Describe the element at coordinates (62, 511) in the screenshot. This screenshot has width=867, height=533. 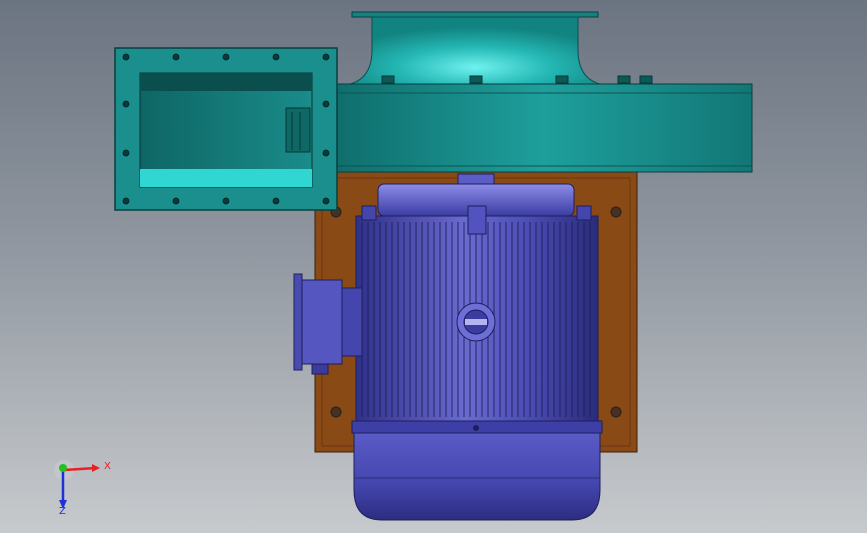
I see `z-axis-label: Z` at that location.